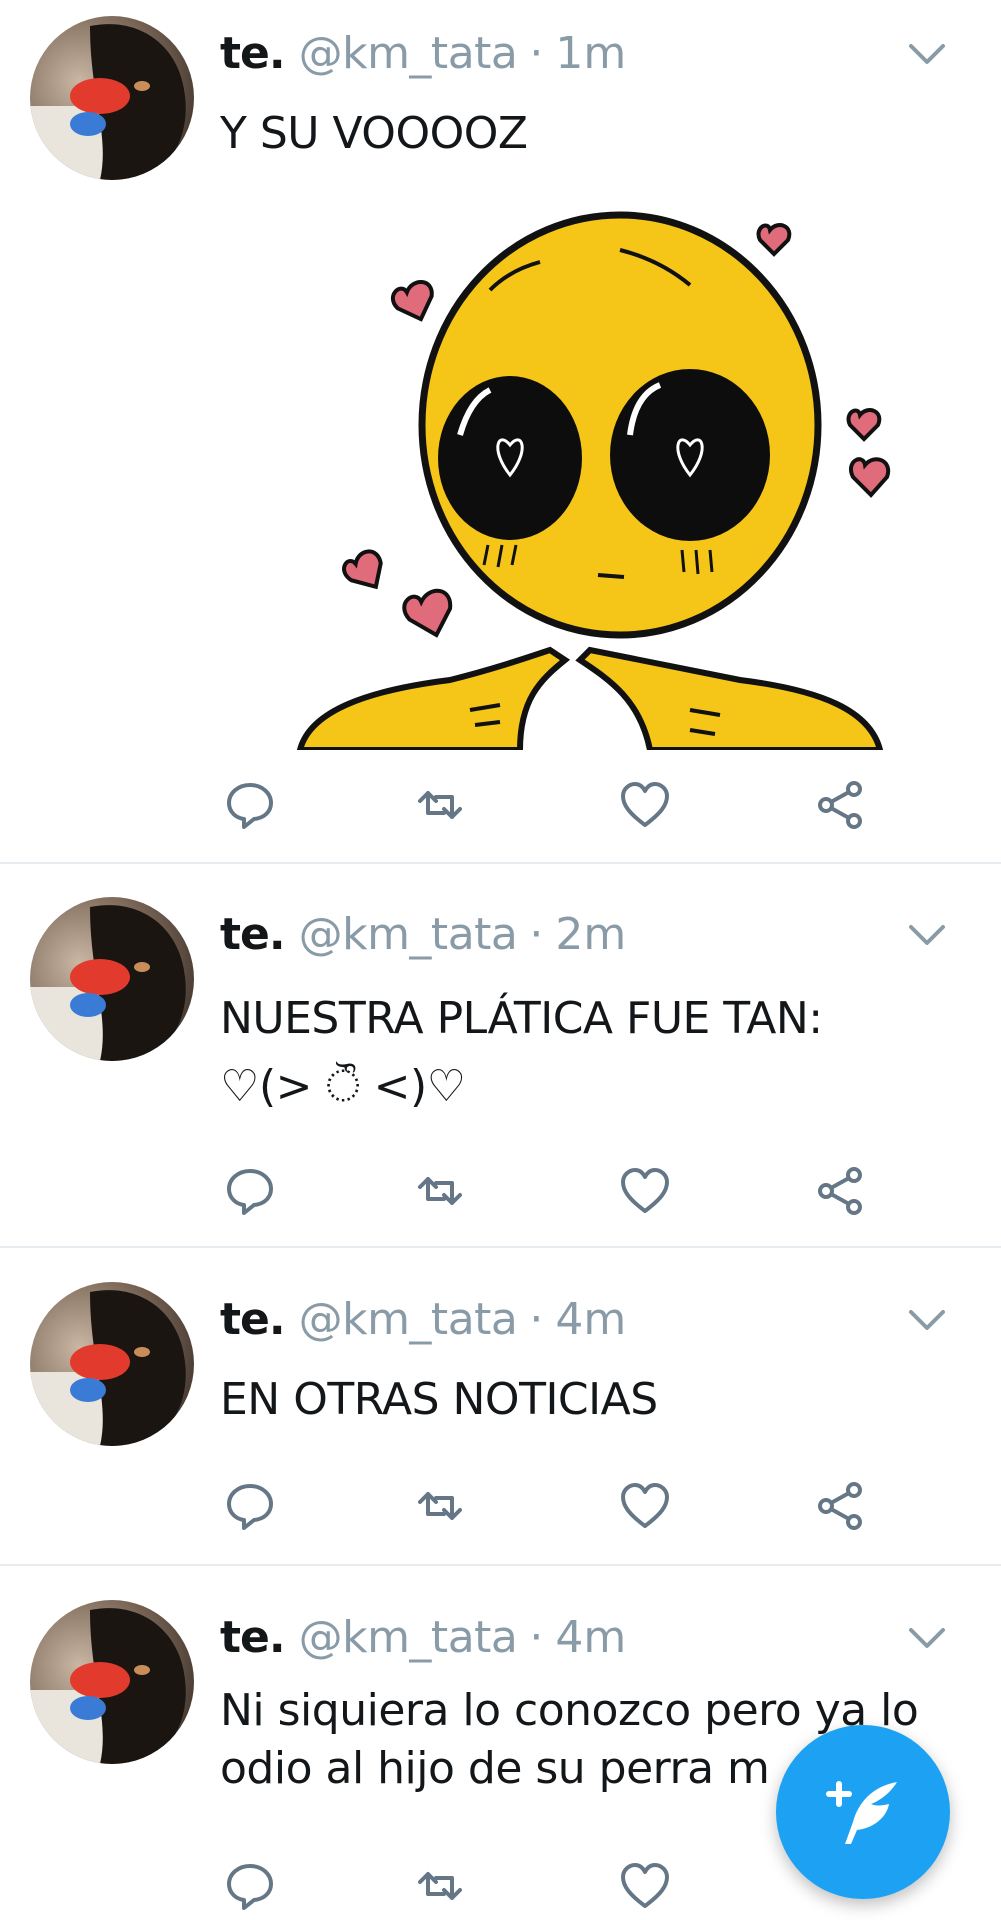 This screenshot has height=1920, width=1001. What do you see at coordinates (374, 133) in the screenshot?
I see `tweet-text: Y SU VOOOOZ` at bounding box center [374, 133].